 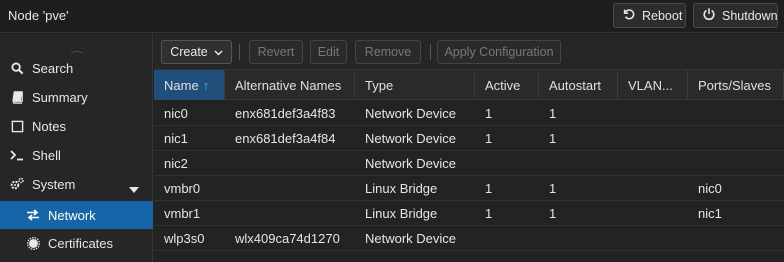 What do you see at coordinates (76, 126) in the screenshot?
I see `sidebar-item-notes: Notes` at bounding box center [76, 126].